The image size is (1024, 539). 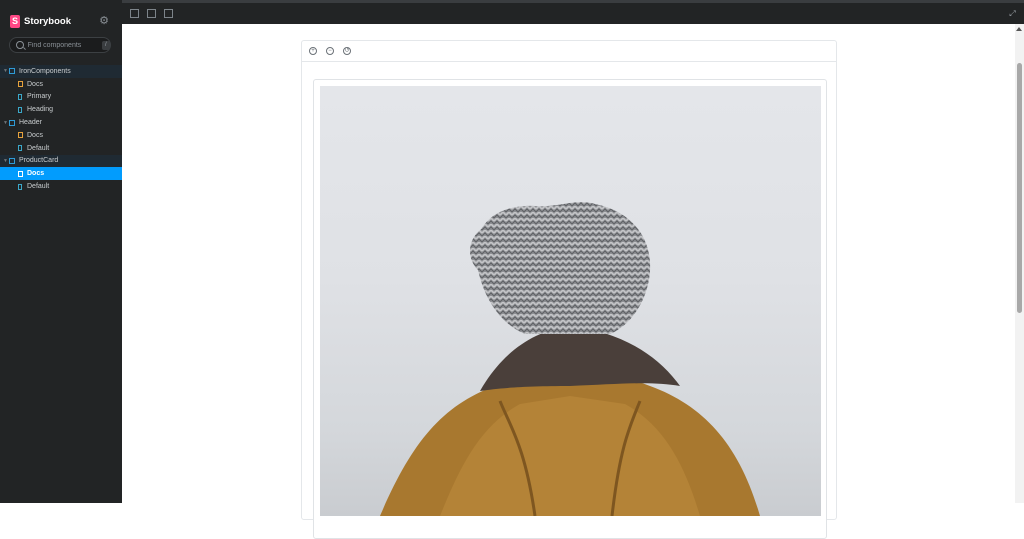 What do you see at coordinates (61, 174) in the screenshot?
I see `tree-item-productcard-docs: Docs` at bounding box center [61, 174].